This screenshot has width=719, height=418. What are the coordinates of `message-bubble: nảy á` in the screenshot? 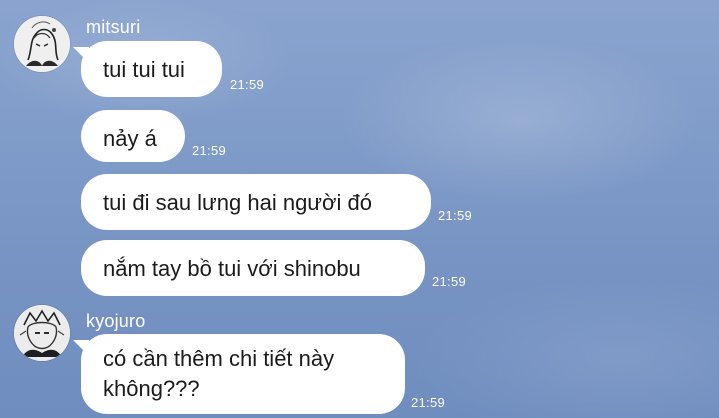 It's located at (133, 136).